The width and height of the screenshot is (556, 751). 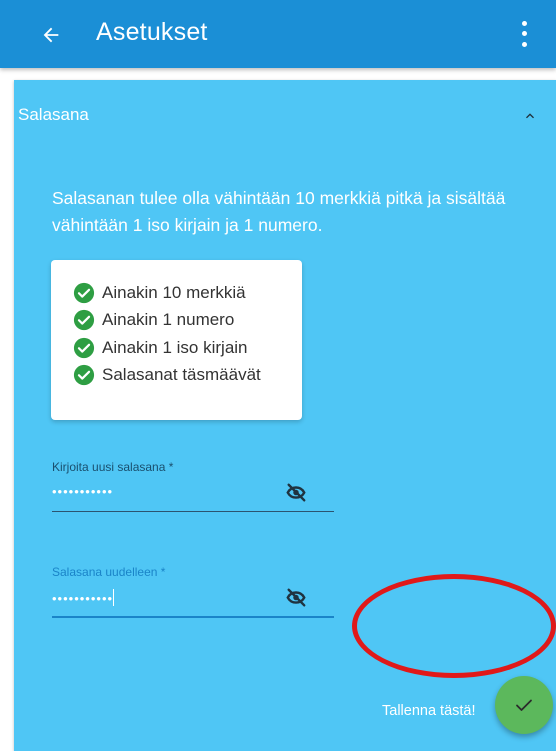 I want to click on section-title: Salasana, so click(x=53, y=114).